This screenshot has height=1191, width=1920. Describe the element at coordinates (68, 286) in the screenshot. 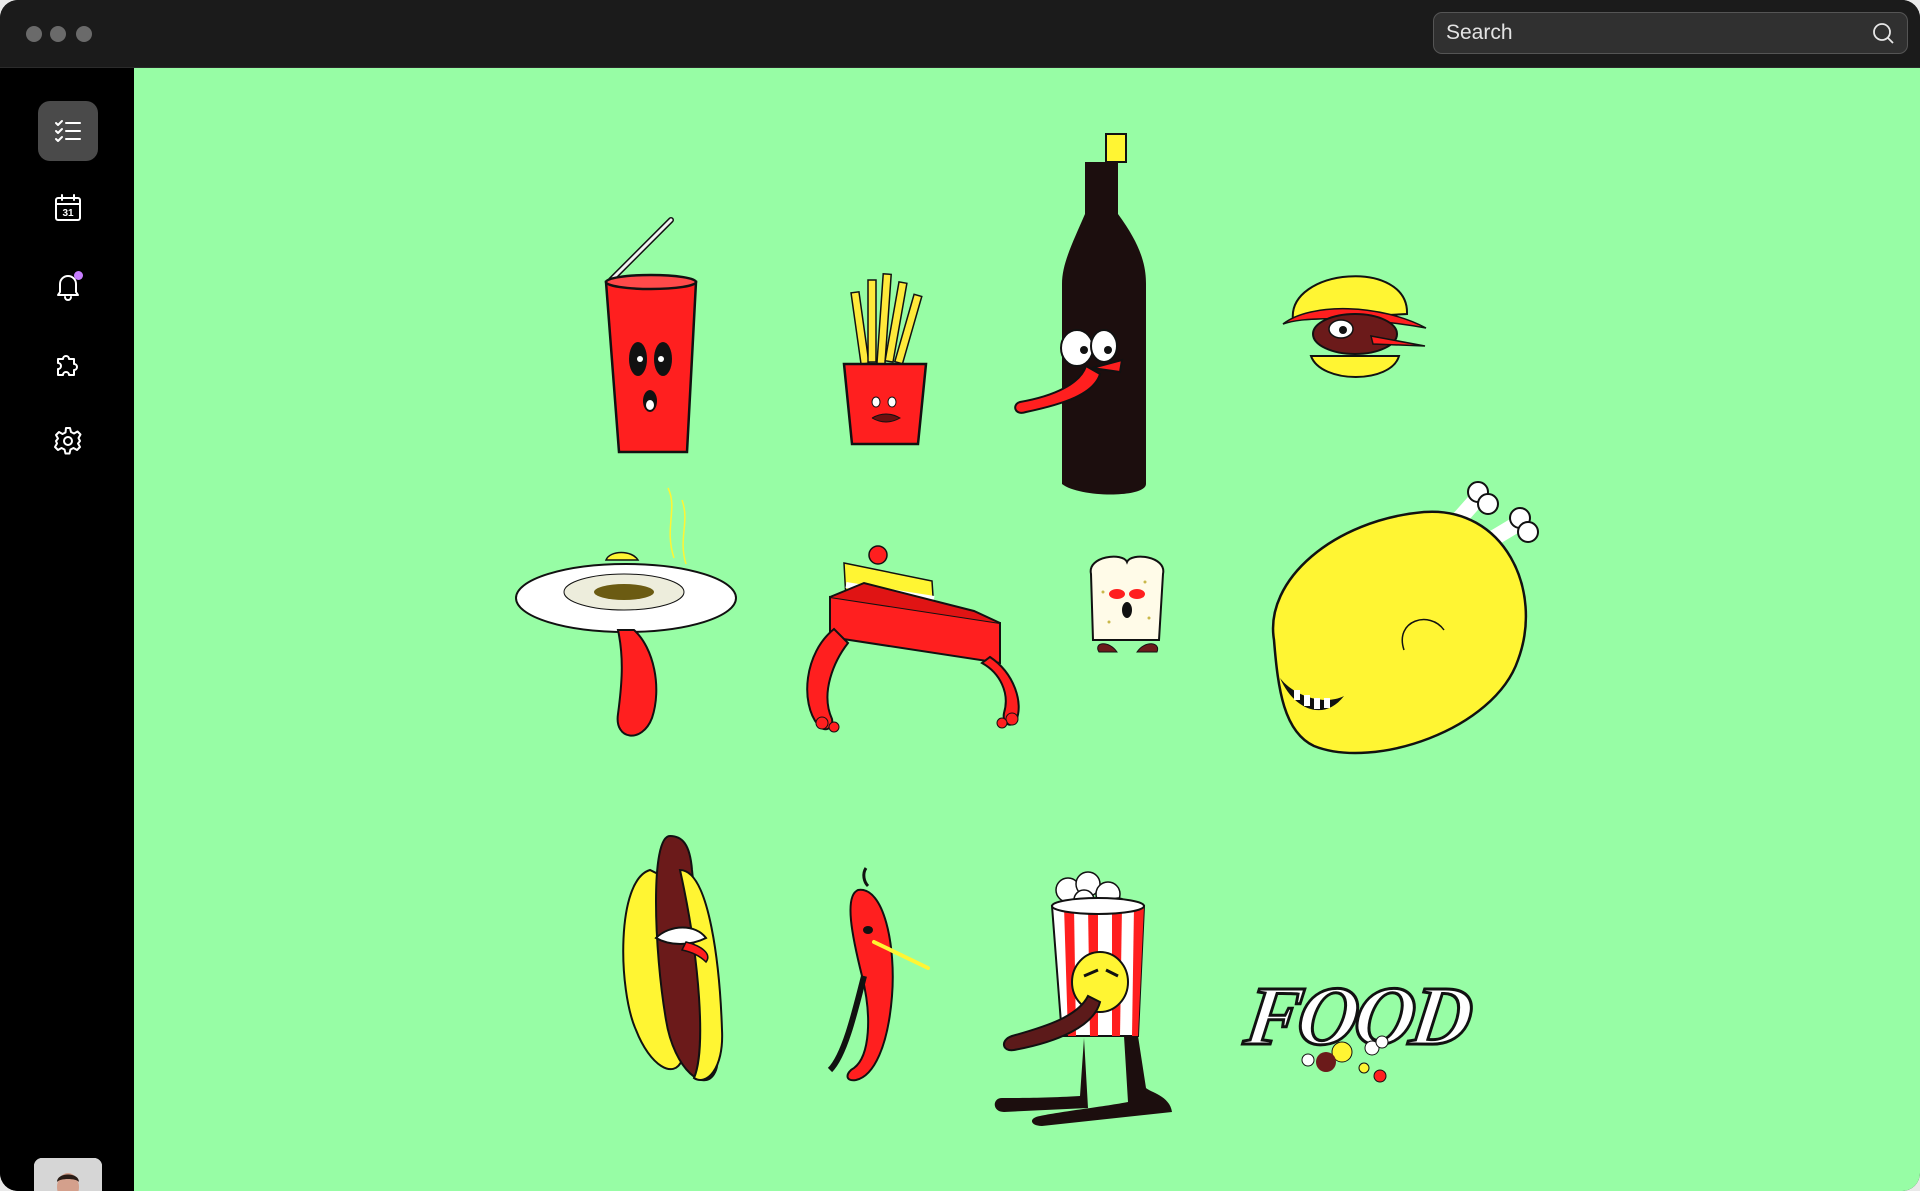

I see `sidebar-item-notifications` at that location.